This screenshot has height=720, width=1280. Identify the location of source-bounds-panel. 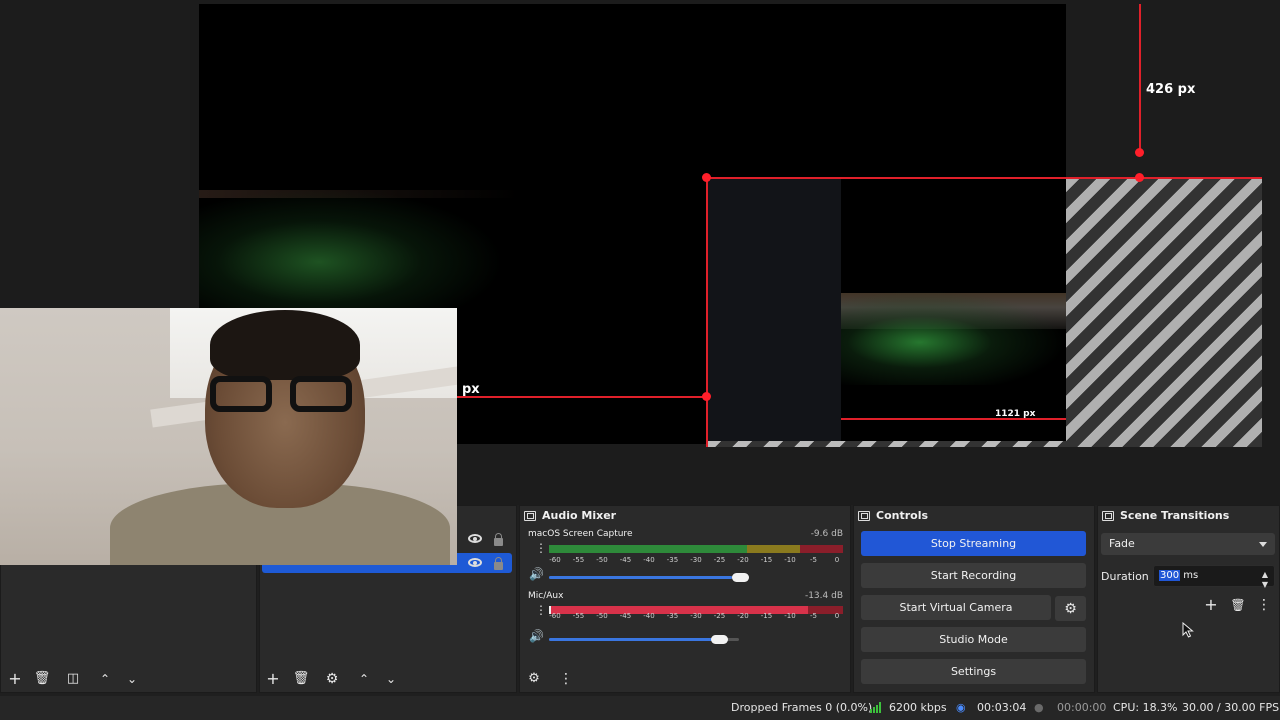
(774, 311).